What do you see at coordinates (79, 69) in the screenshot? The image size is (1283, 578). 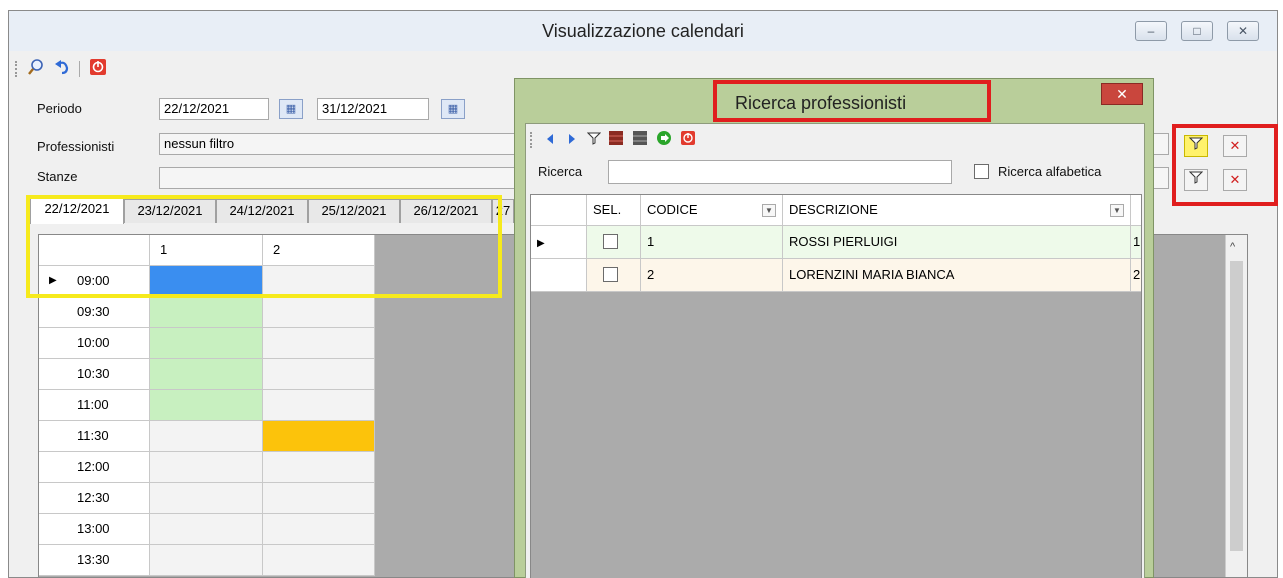 I see `toolbar-separator` at bounding box center [79, 69].